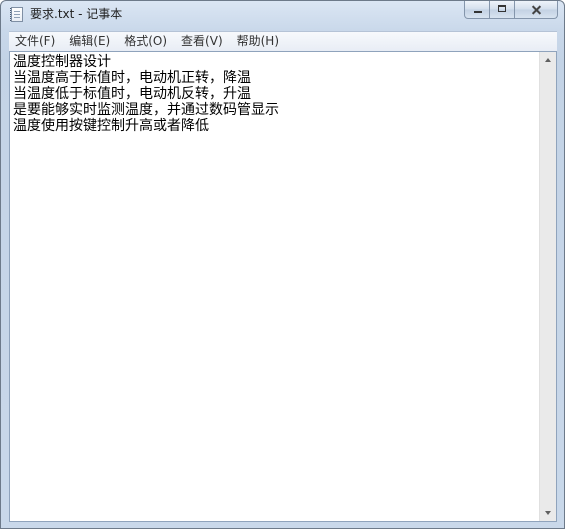 The width and height of the screenshot is (565, 529). Describe the element at coordinates (146, 110) in the screenshot. I see `text-line: 是要能够实时监测温度，并通过数码管显示` at that location.